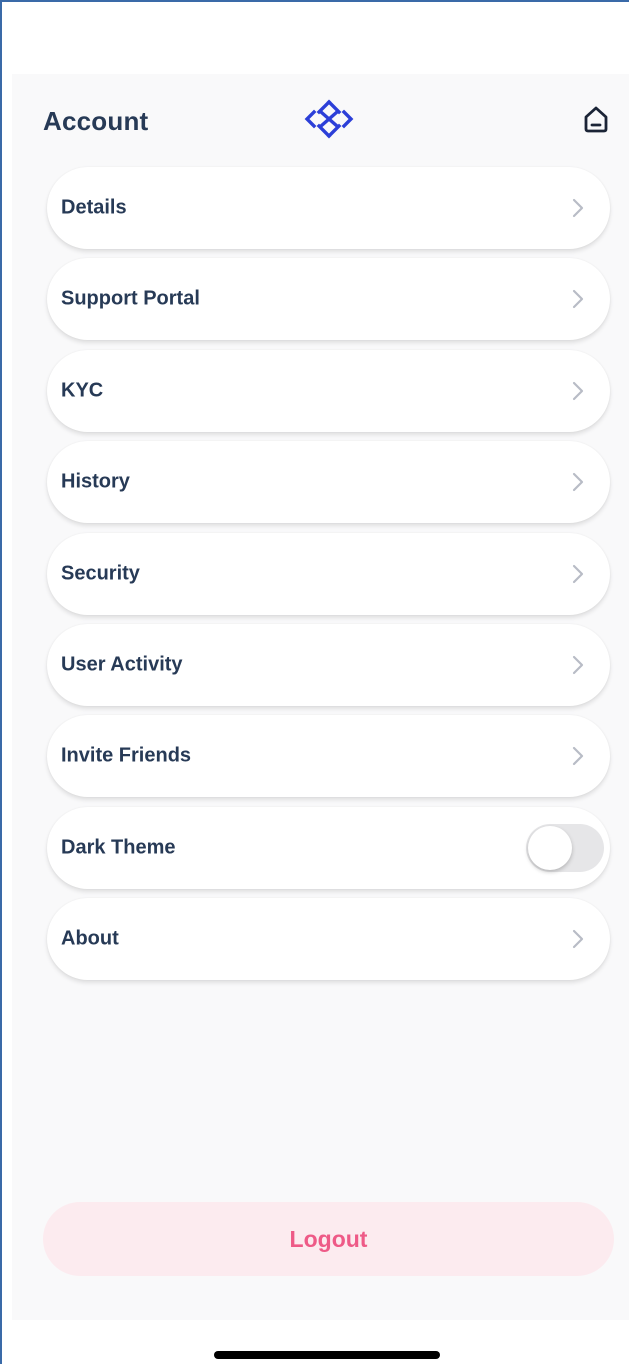 This screenshot has width=629, height=1364. Describe the element at coordinates (328, 208) in the screenshot. I see `menu-item-details: Details` at that location.